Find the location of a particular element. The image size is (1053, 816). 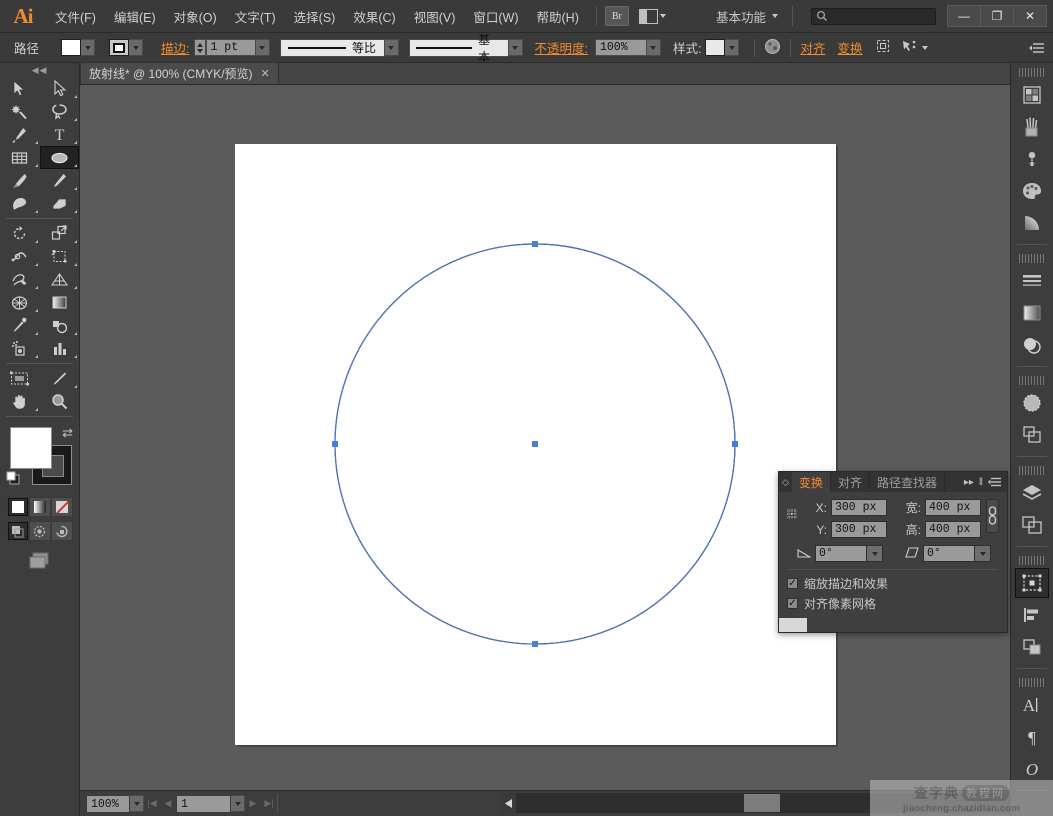

scale-tool is located at coordinates (60, 233).